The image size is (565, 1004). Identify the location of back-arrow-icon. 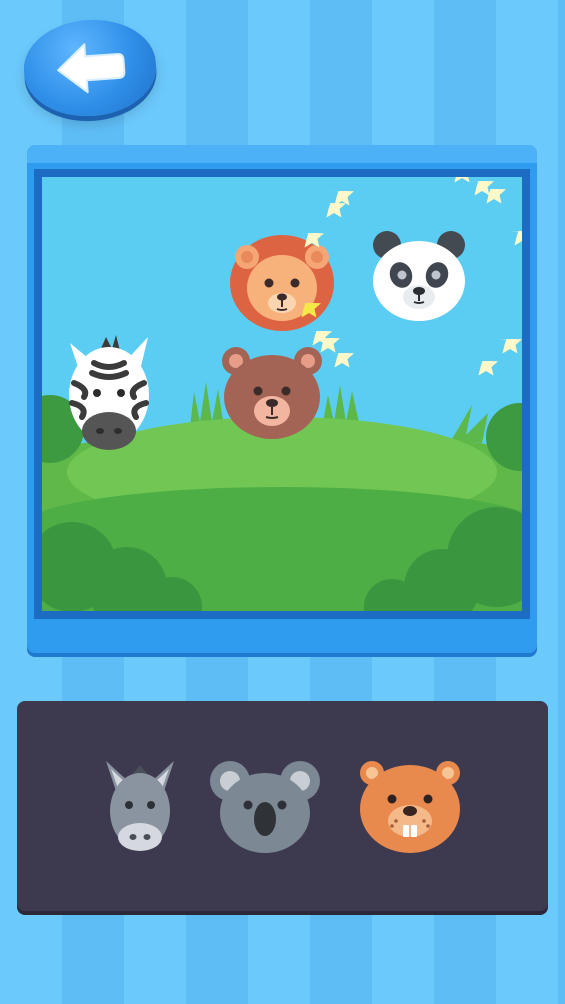
(91, 68).